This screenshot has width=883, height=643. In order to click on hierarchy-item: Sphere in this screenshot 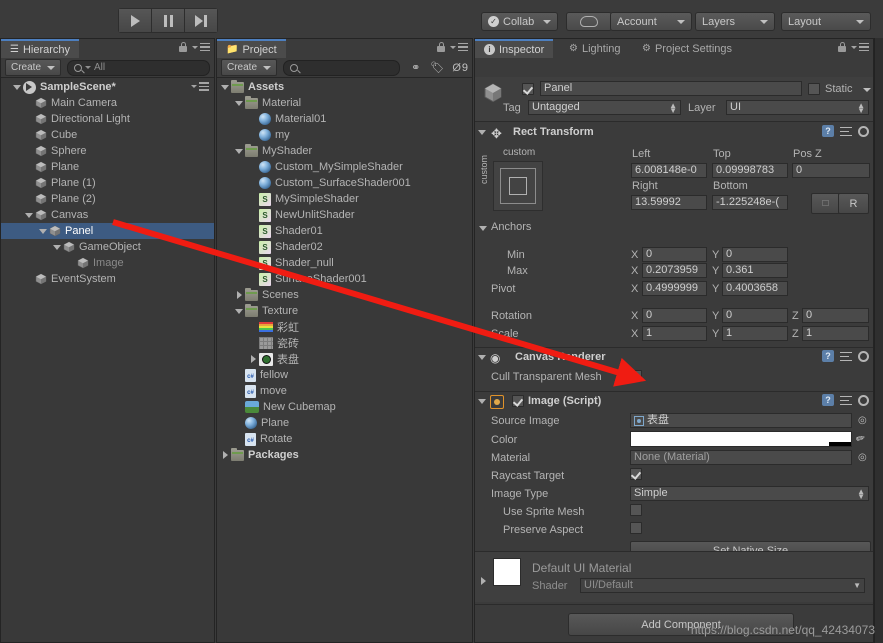, I will do `click(107, 151)`.